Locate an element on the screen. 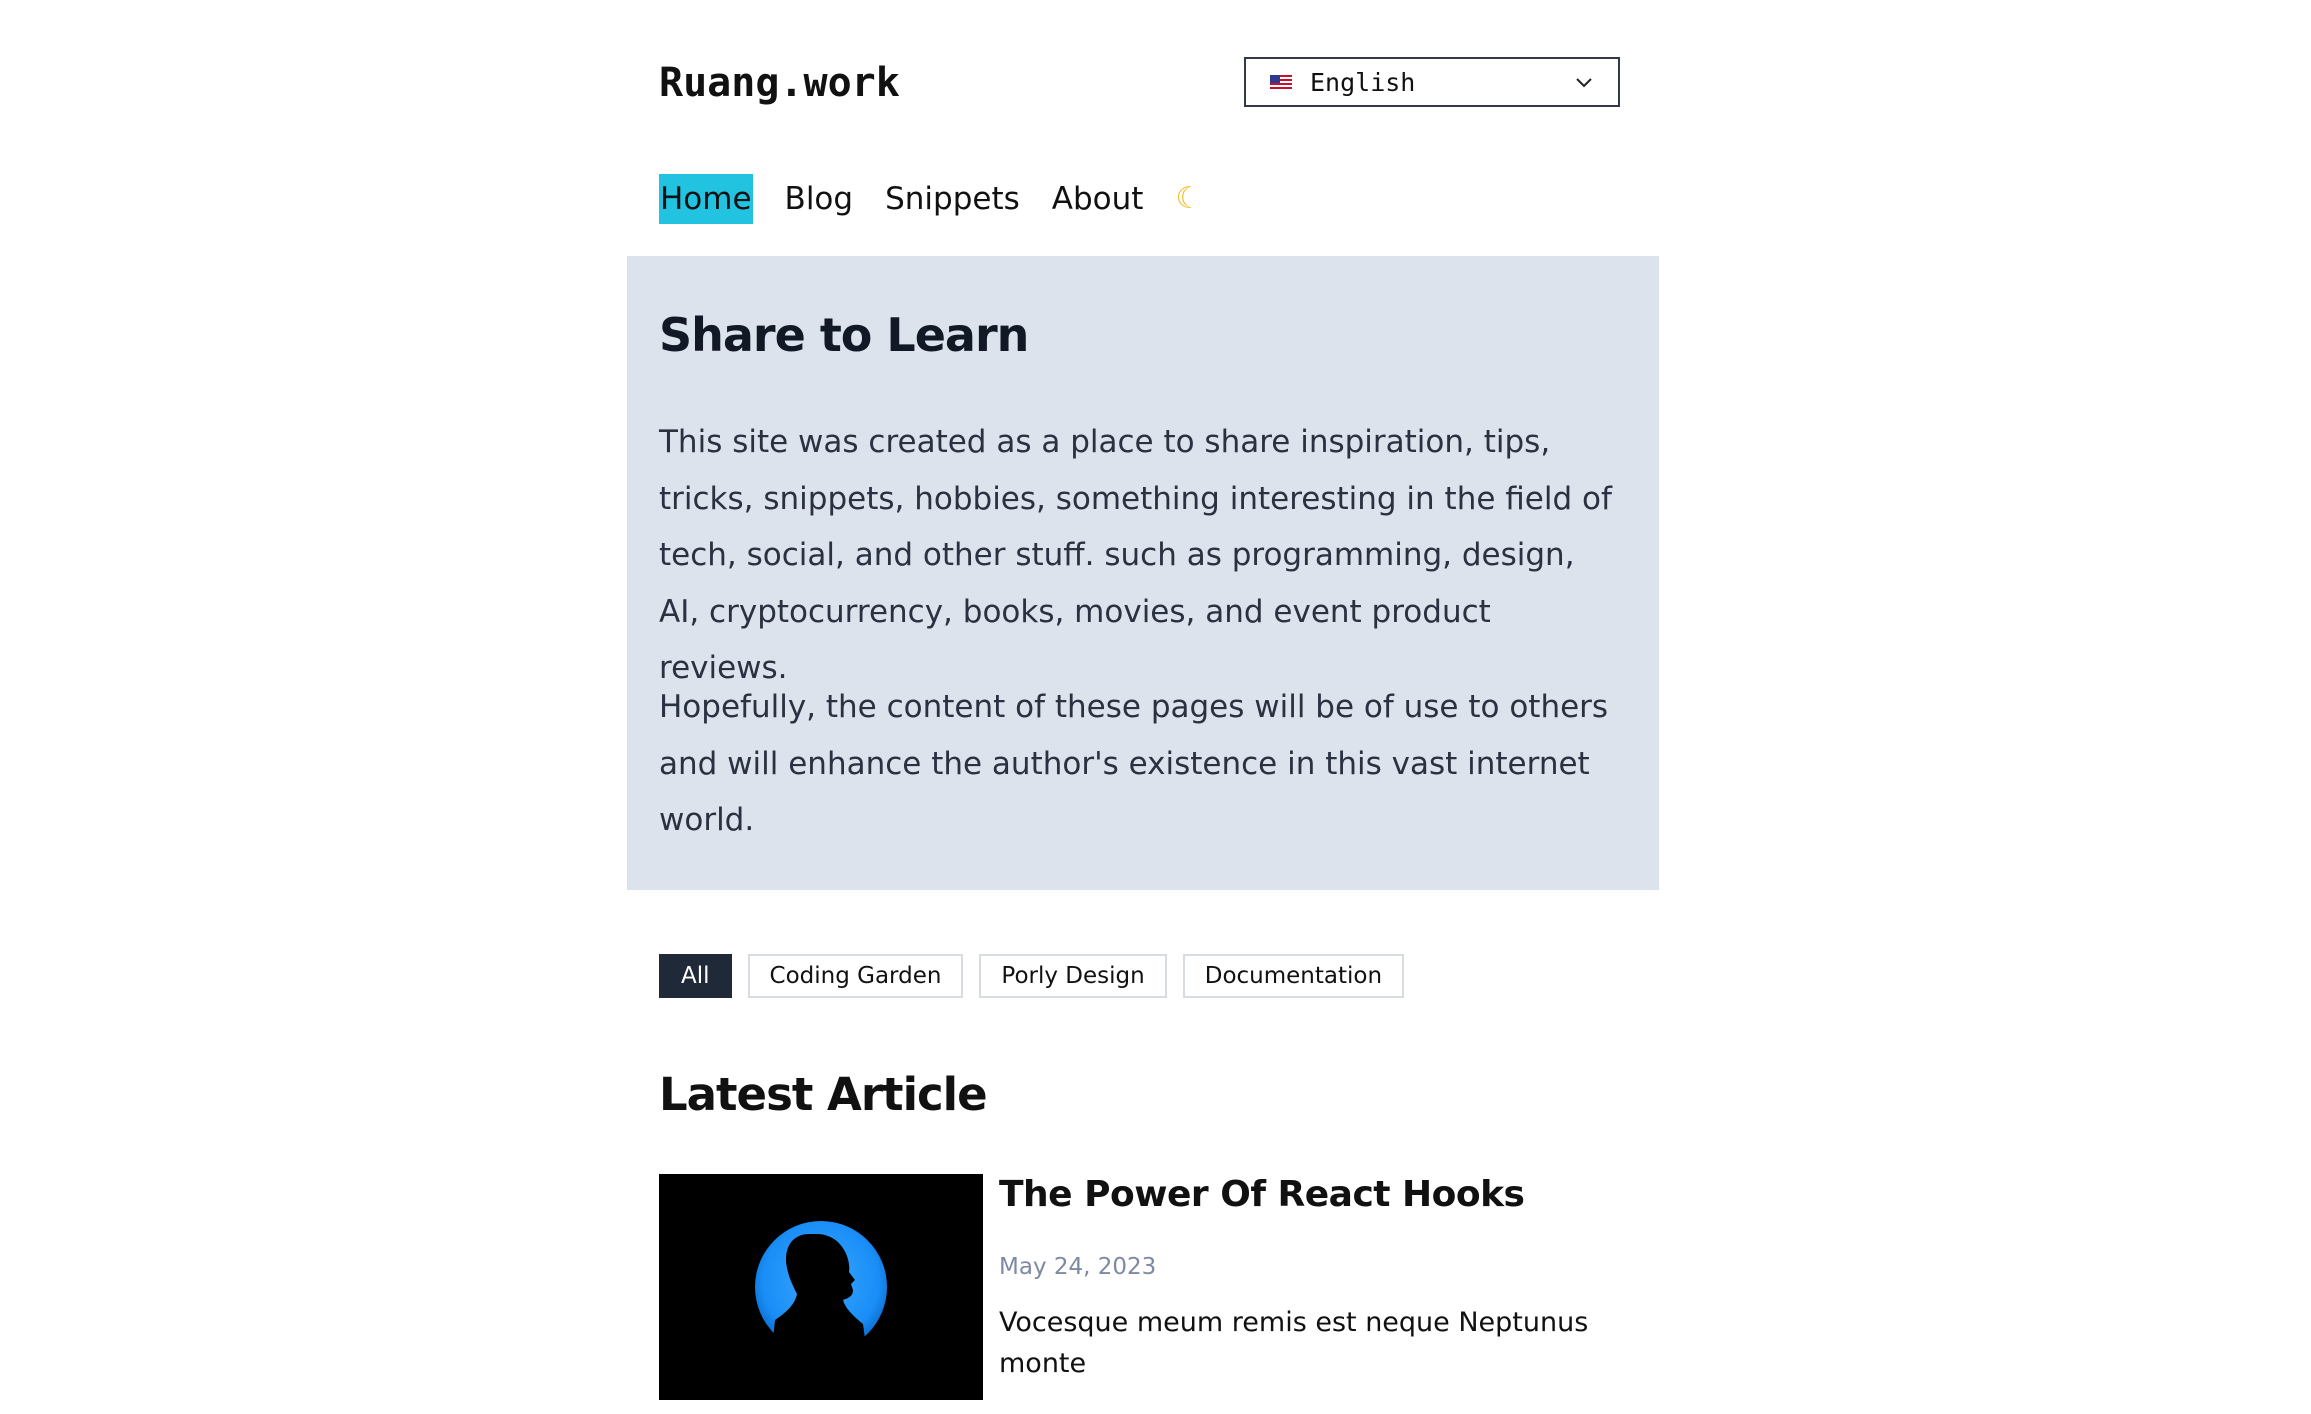  filter-documentation-button: Documentation is located at coordinates (1293, 976).